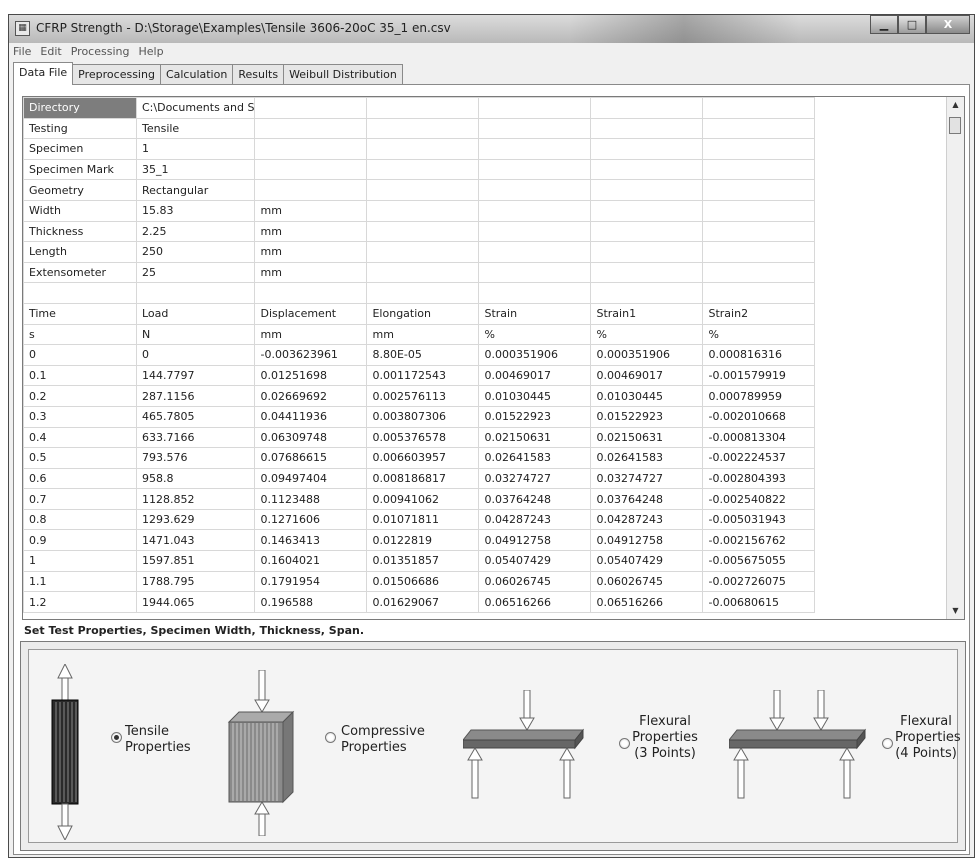 The image size is (975, 858). Describe the element at coordinates (195, 272) in the screenshot. I see `table-cell: 25` at that location.